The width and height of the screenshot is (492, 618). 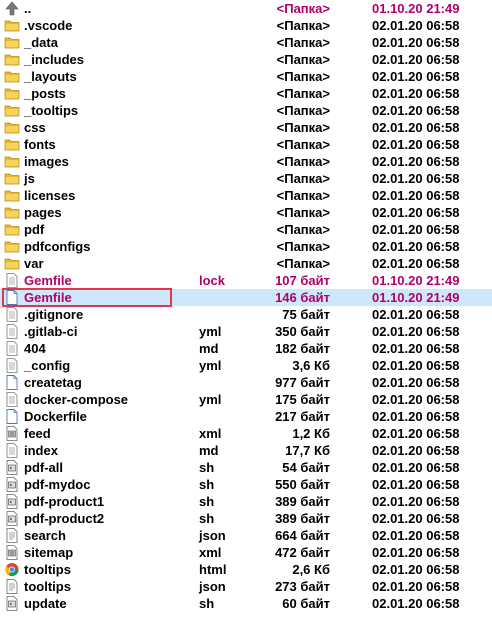 I want to click on file-row: index md 17,7 Кб 02.01.20 06:58, so click(x=246, y=450).